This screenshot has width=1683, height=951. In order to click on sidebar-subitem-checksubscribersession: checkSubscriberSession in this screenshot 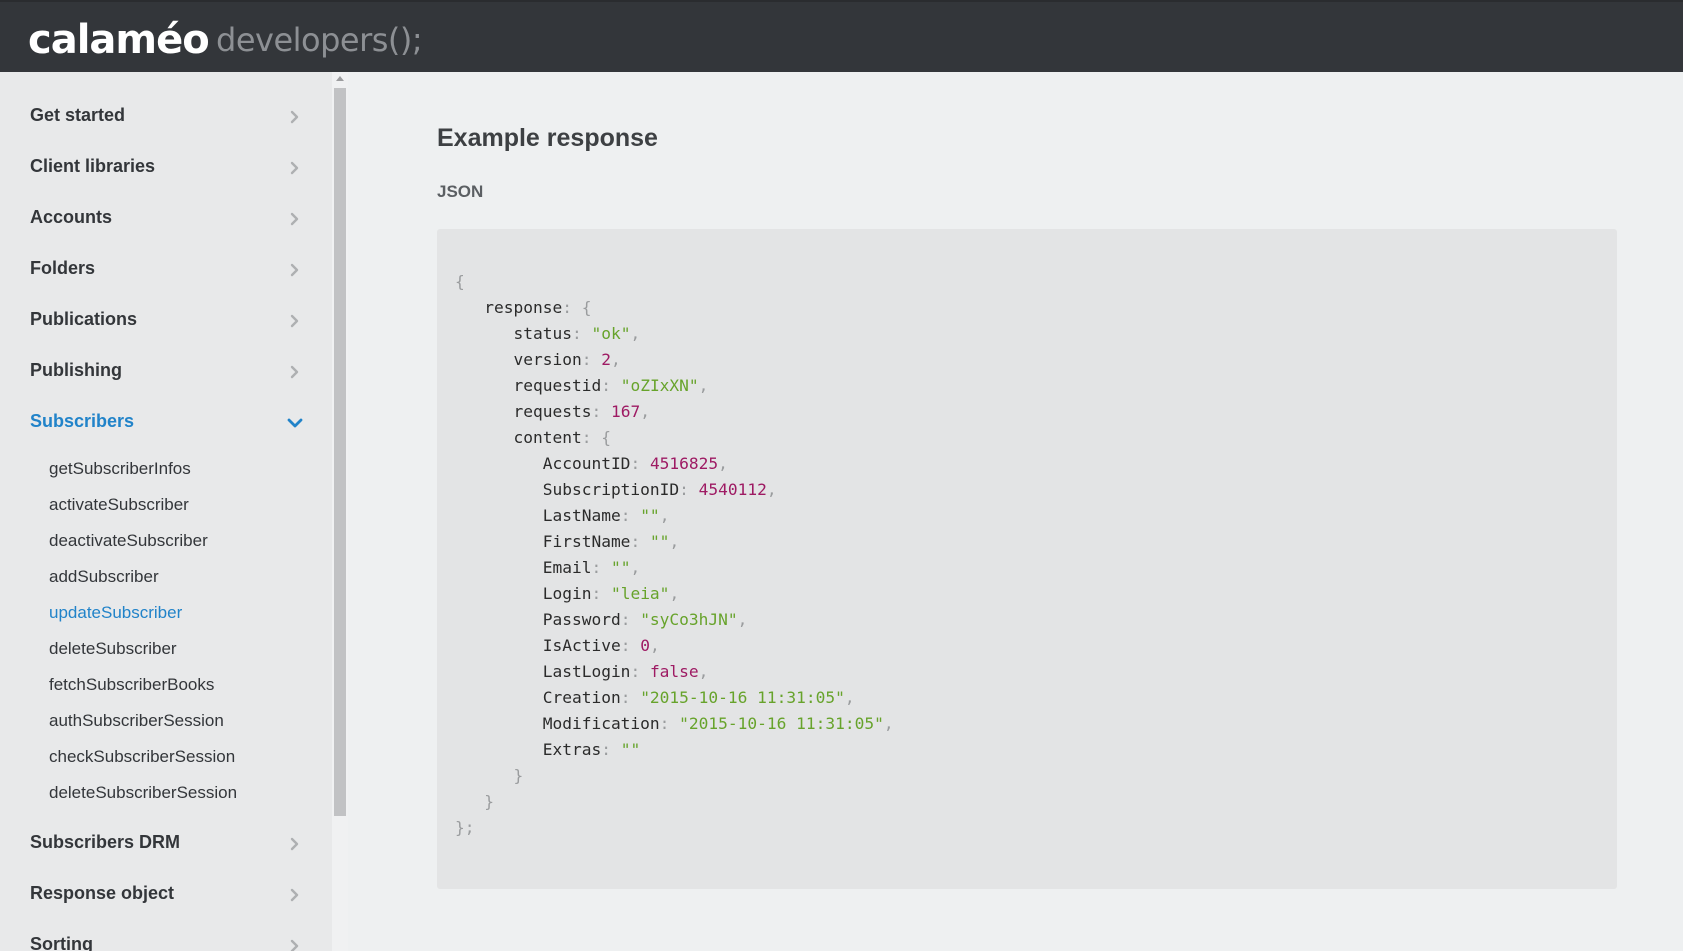, I will do `click(166, 757)`.